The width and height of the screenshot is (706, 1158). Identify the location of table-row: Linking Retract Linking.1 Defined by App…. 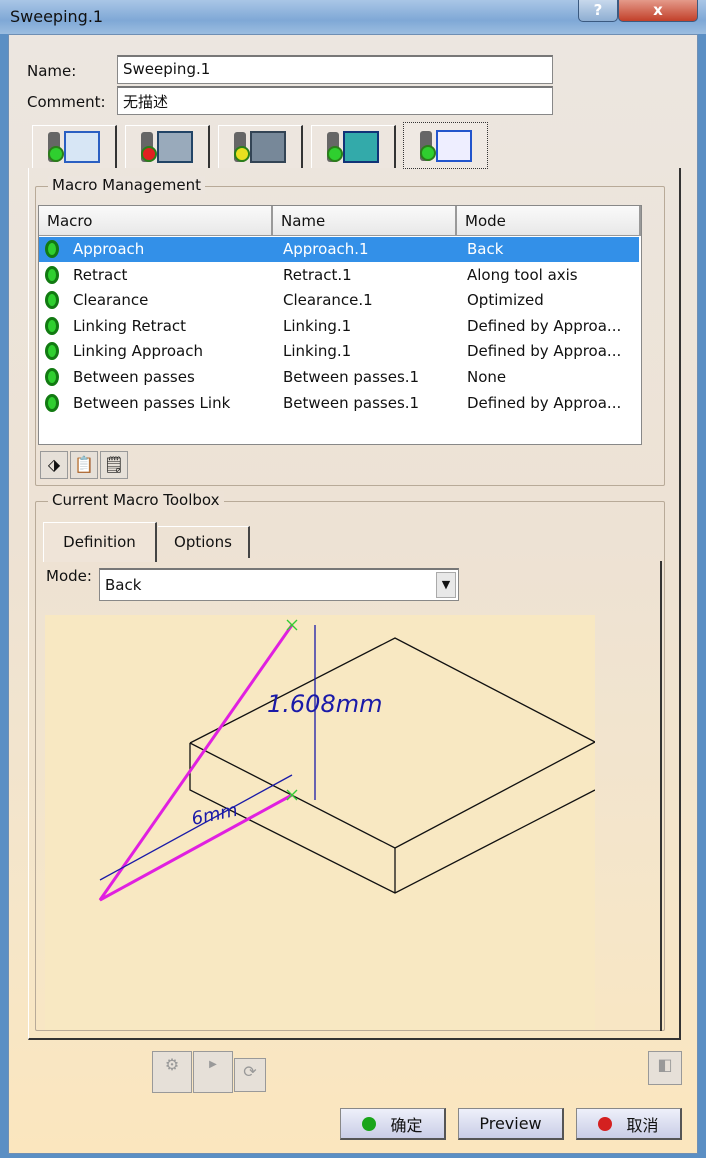
(339, 326).